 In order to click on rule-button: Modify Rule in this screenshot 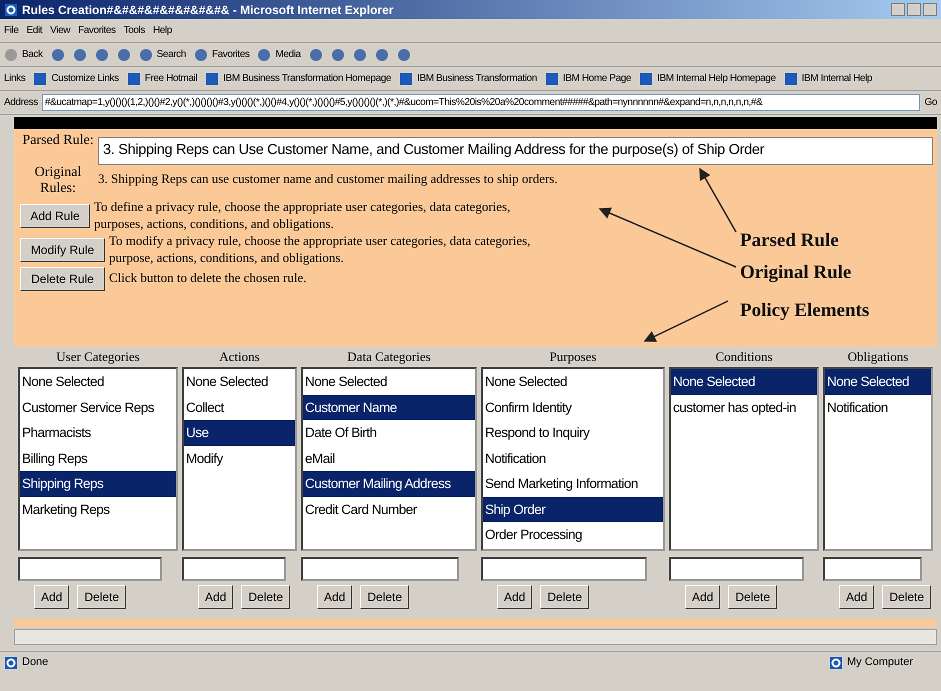, I will do `click(62, 250)`.